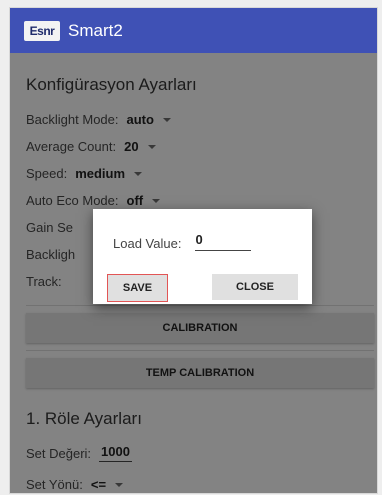  Describe the element at coordinates (137, 288) in the screenshot. I see `save-button: SAVE` at that location.